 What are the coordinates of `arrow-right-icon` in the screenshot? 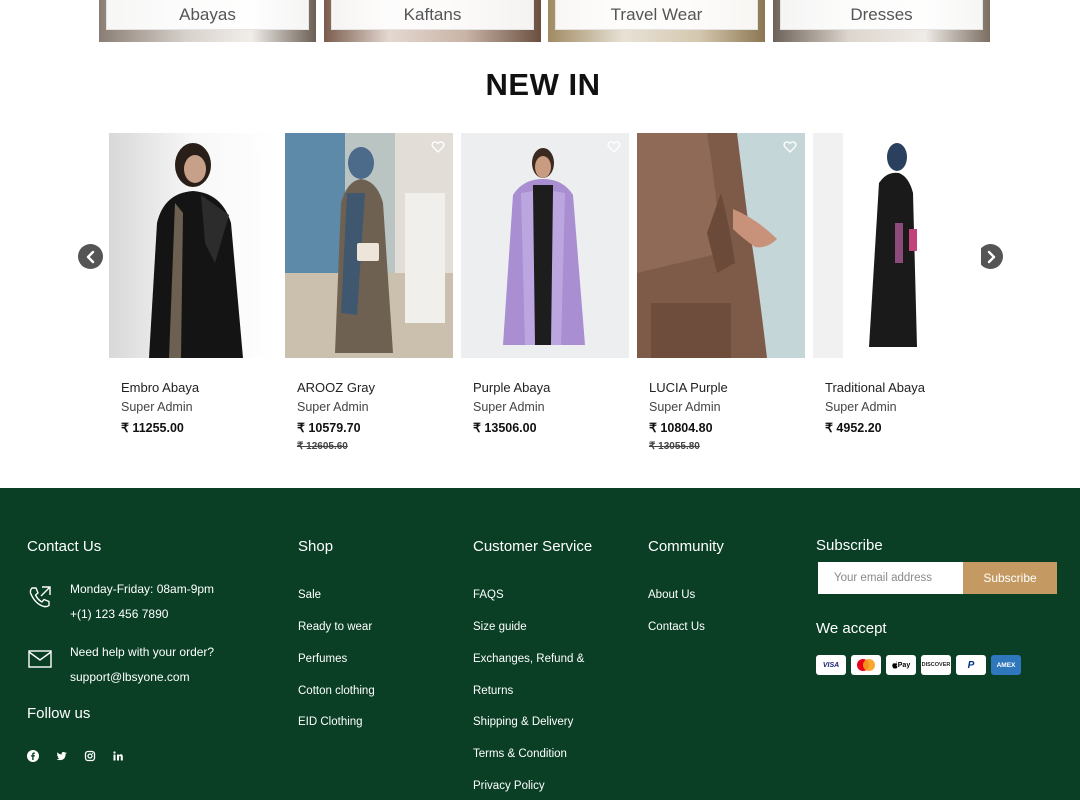 It's located at (991, 256).